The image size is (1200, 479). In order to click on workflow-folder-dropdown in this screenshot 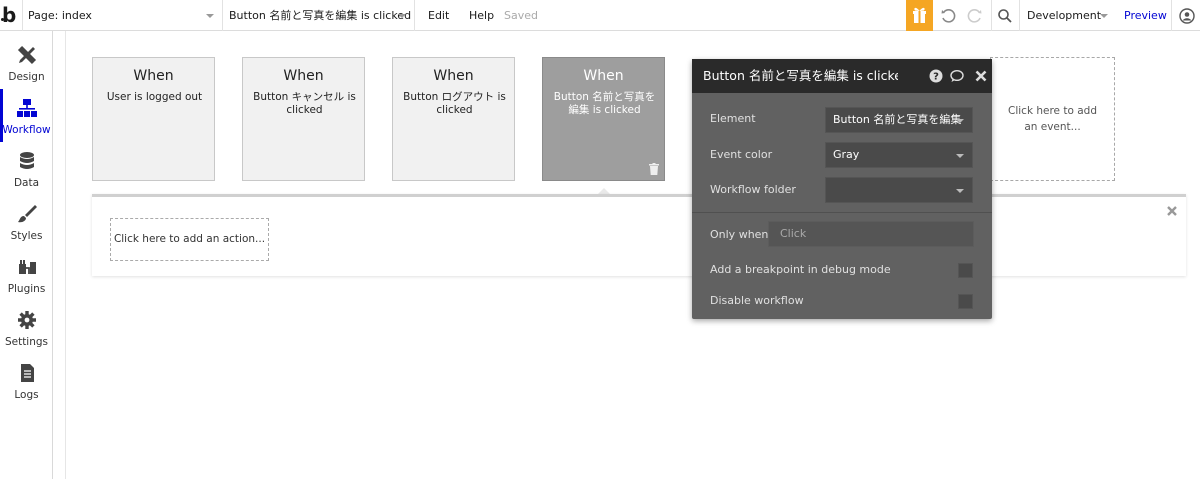, I will do `click(899, 190)`.